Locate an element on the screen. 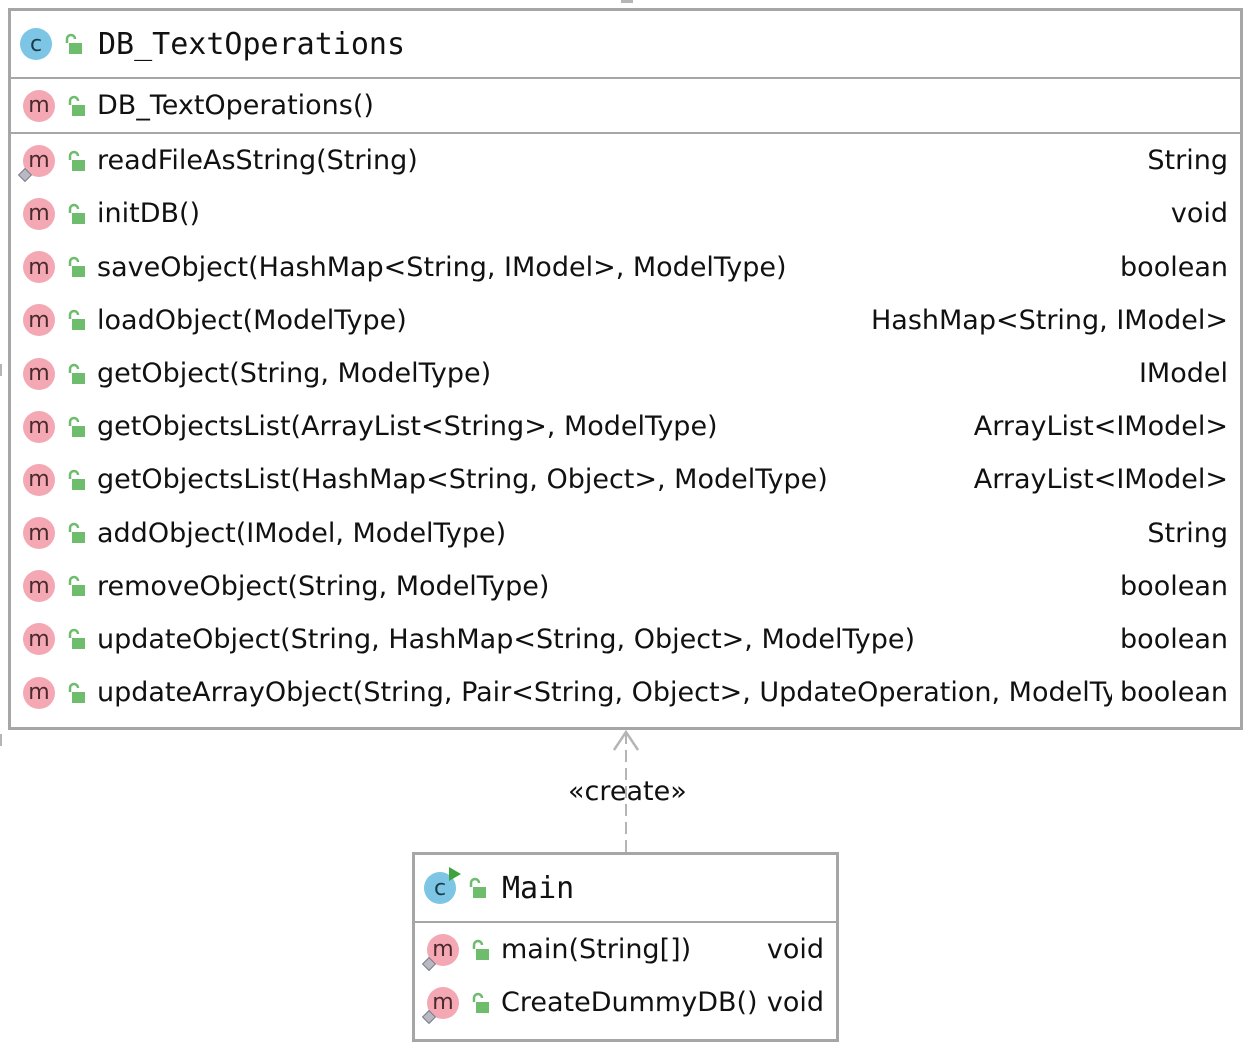  member-row: m CreateDummyDB() void is located at coordinates (625, 1002).